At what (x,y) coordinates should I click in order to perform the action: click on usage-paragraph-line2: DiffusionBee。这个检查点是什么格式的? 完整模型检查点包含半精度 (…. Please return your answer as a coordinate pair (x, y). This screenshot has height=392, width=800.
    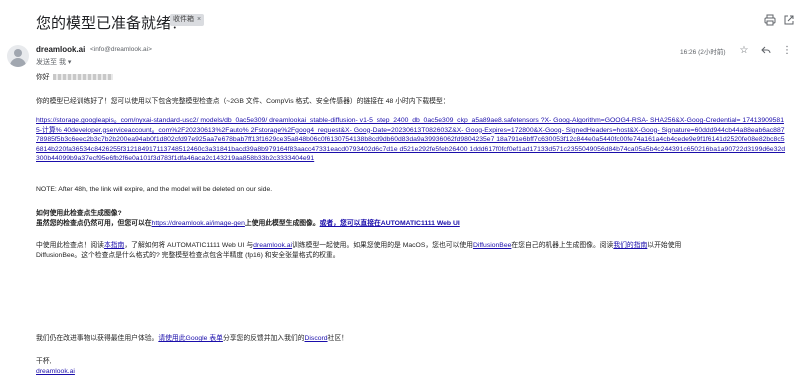
    Looking at the image, I should click on (188, 255).